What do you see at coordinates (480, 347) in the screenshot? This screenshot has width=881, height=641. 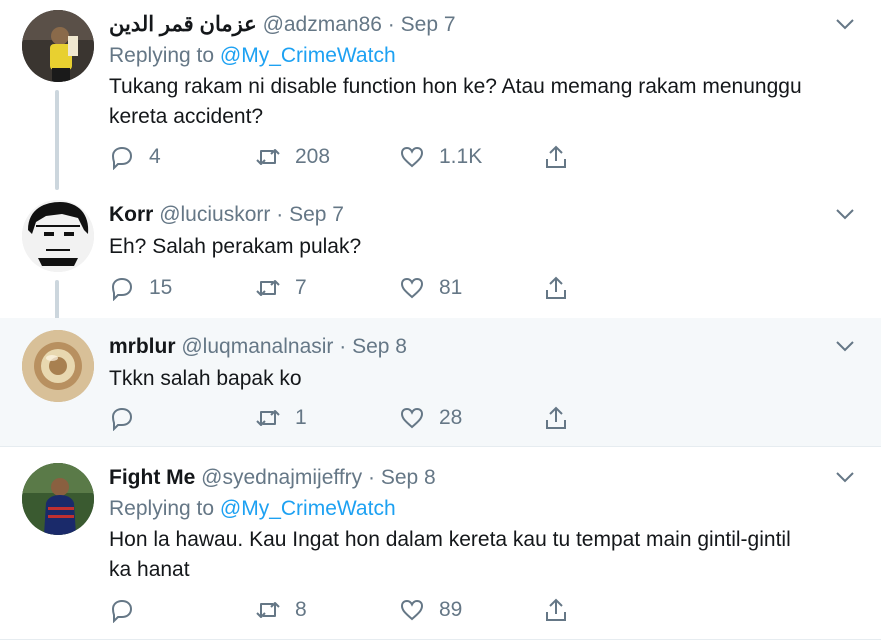 I see `tweet-header: mrblur @luqmanalnasir · Sep 8` at bounding box center [480, 347].